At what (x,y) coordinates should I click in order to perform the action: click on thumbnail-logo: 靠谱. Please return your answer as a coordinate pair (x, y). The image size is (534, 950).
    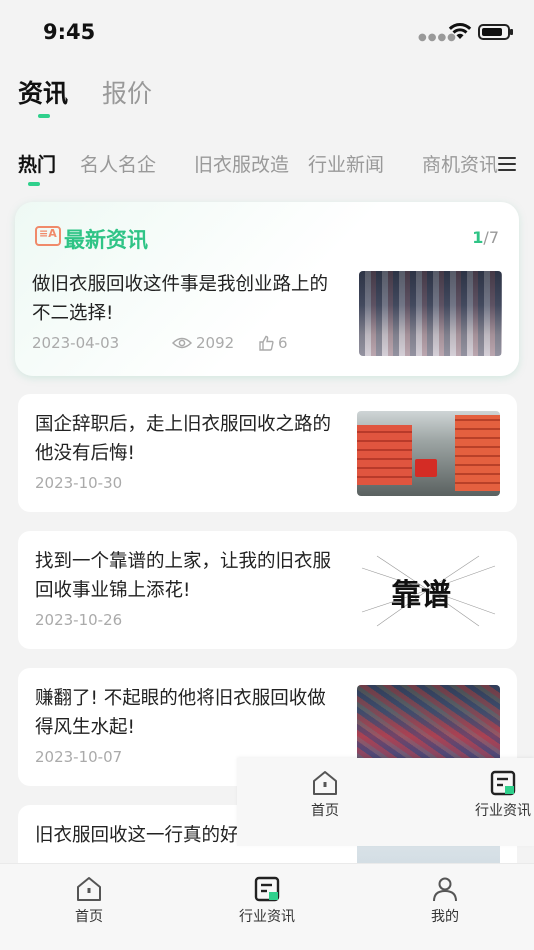
    Looking at the image, I should click on (421, 595).